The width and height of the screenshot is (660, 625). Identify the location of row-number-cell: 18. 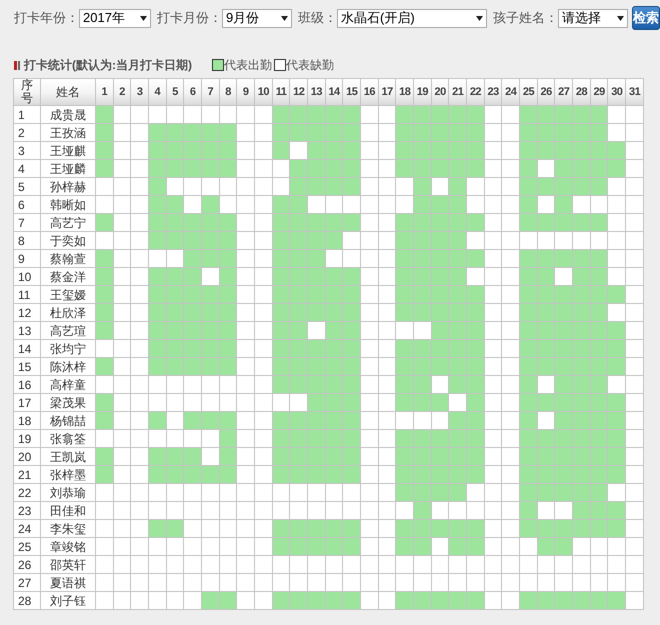
(27, 421).